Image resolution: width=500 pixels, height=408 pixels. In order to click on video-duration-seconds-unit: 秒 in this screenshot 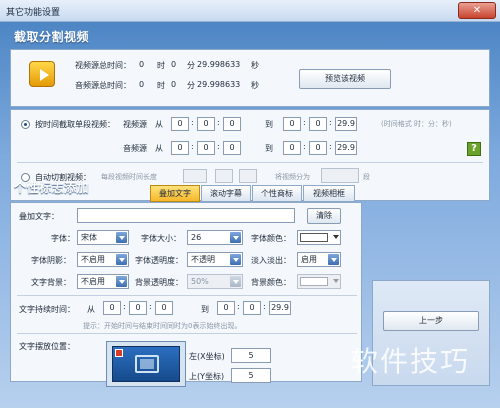, I will do `click(255, 65)`.